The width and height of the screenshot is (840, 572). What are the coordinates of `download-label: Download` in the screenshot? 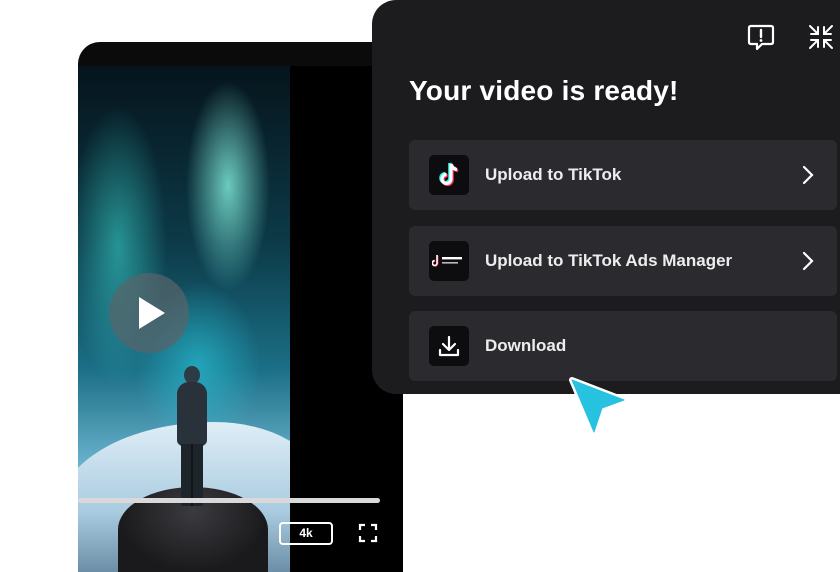 It's located at (526, 345).